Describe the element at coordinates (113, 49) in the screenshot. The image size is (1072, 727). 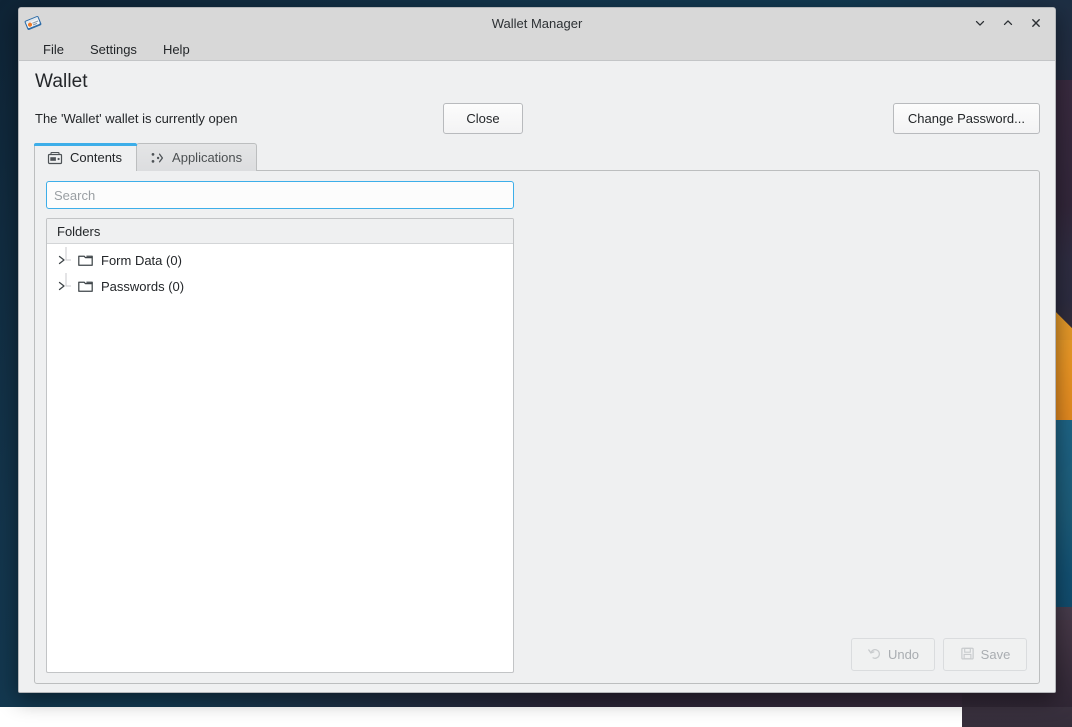
I see `menu-settings: Settings` at that location.